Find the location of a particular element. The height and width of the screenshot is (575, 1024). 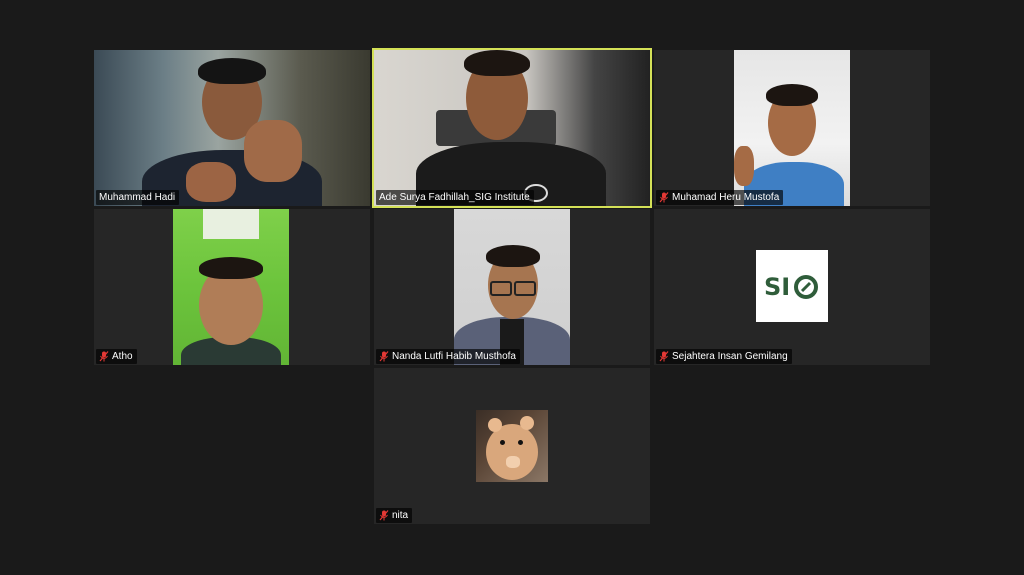

participant-name-tag: Nanda Lutfi Habib Musthofa is located at coordinates (448, 356).